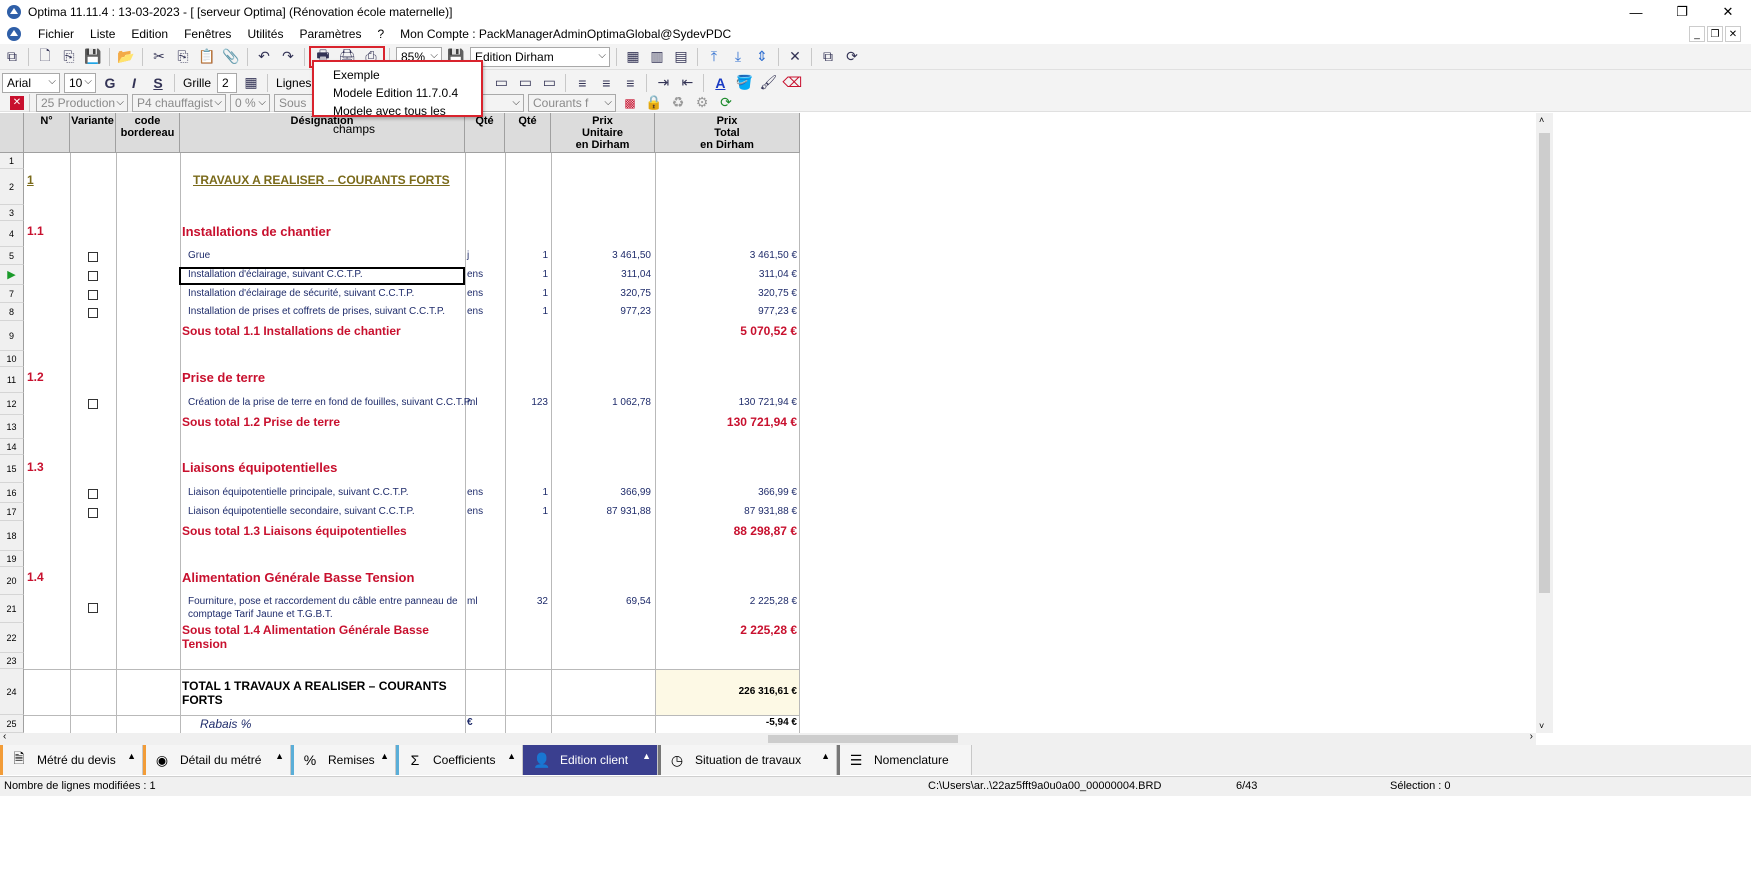  Describe the element at coordinates (1531, 736) in the screenshot. I see `scroll-right-icon: ›` at that location.